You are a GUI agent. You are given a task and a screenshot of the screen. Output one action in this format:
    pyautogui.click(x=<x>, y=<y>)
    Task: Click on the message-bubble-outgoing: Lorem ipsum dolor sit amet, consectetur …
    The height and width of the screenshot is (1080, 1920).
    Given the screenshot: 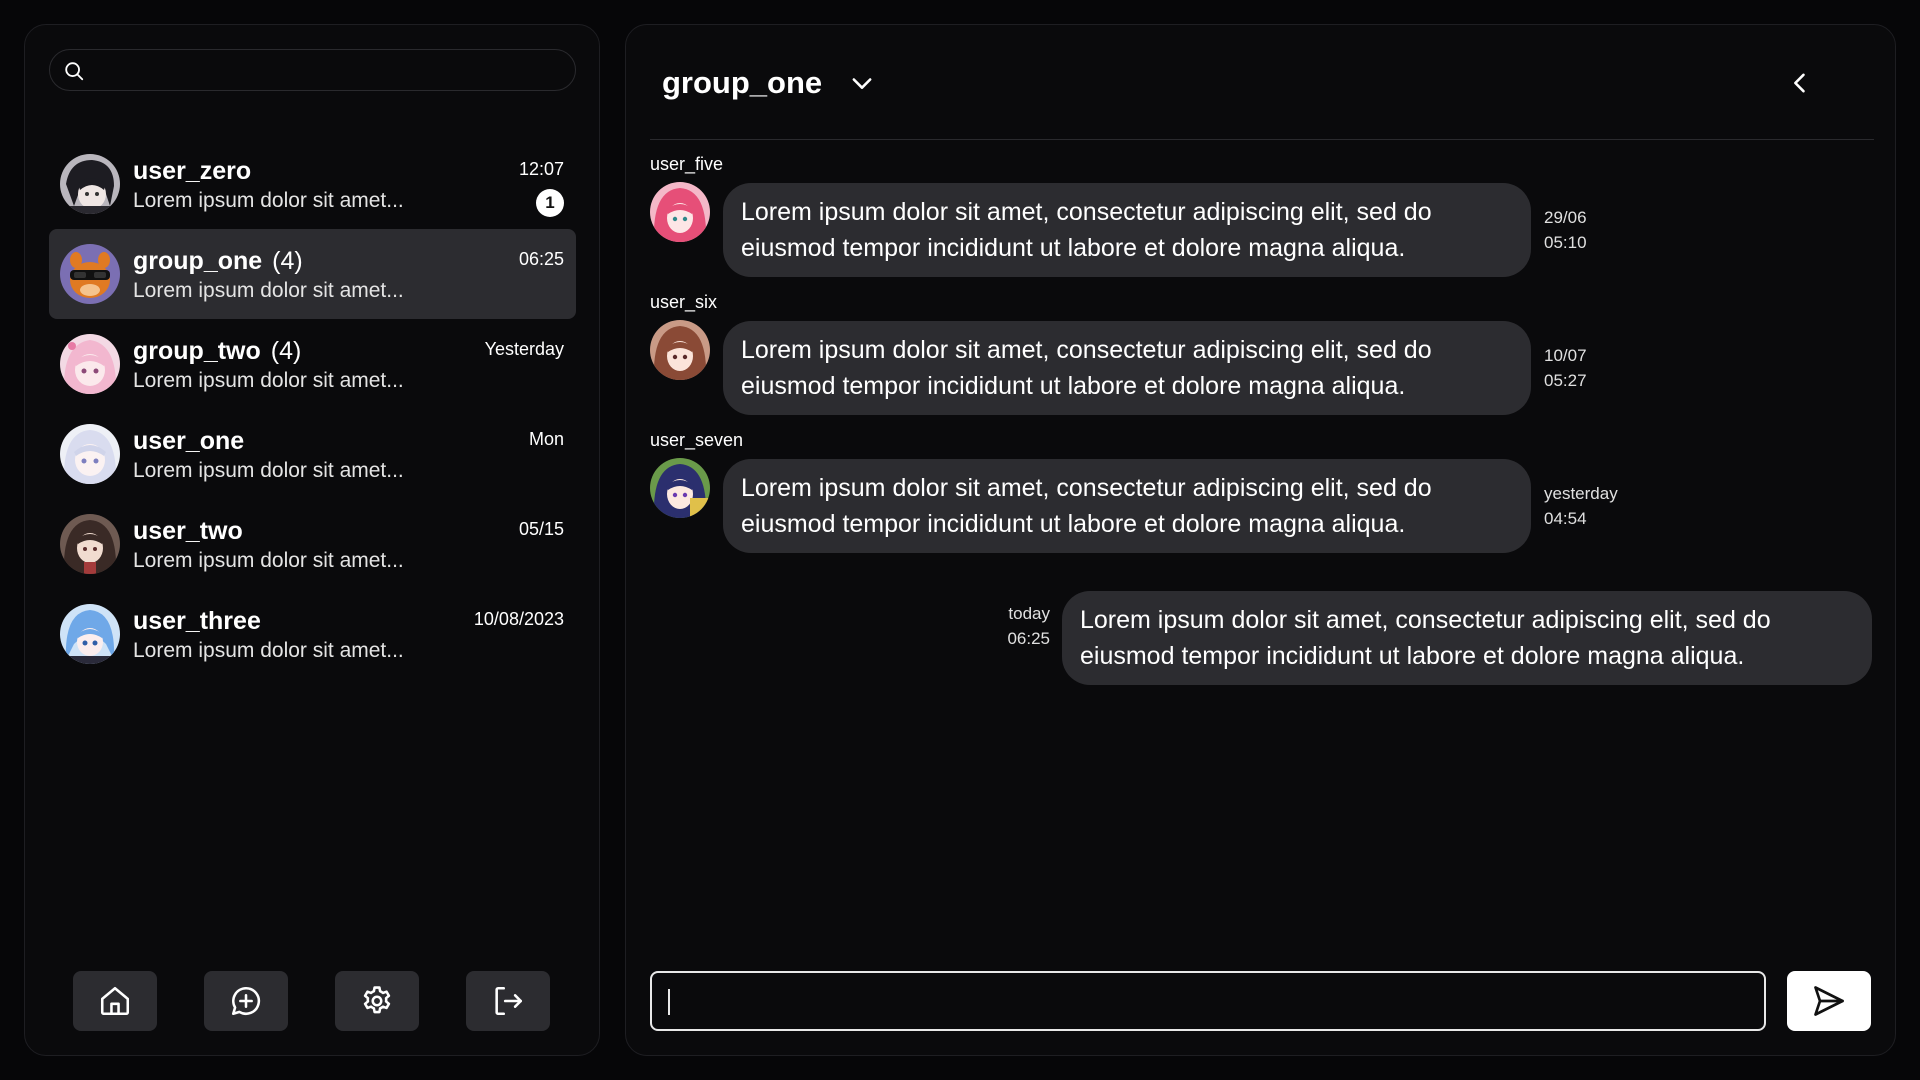 What is the action you would take?
    pyautogui.click(x=1467, y=638)
    